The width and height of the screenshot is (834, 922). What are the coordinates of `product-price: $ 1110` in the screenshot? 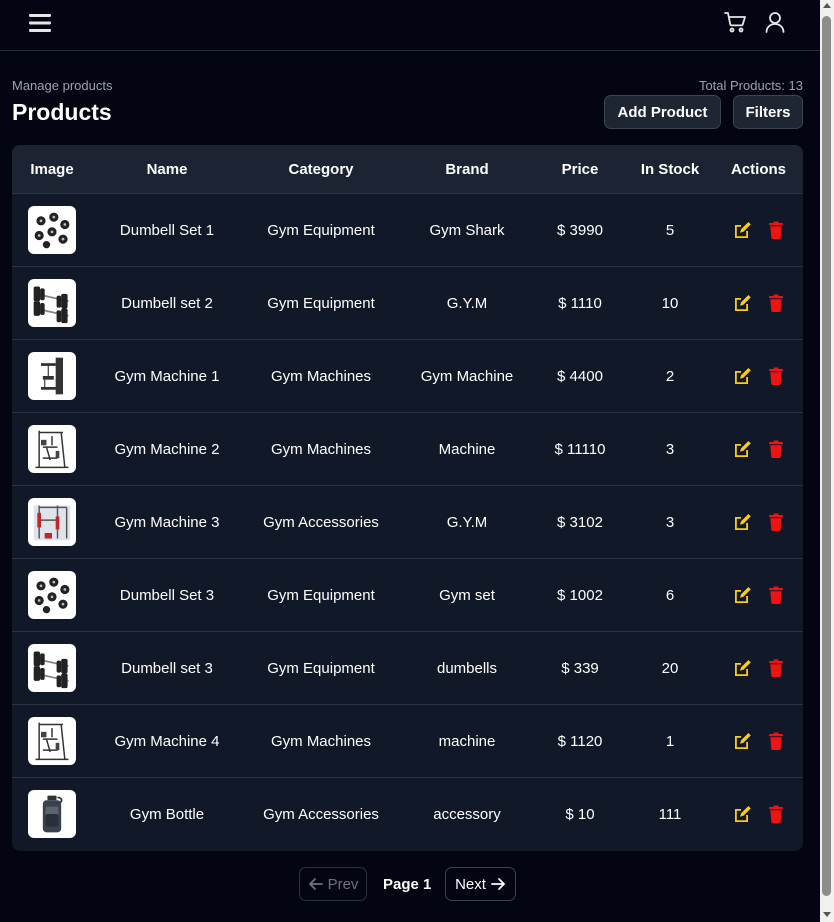 It's located at (580, 303).